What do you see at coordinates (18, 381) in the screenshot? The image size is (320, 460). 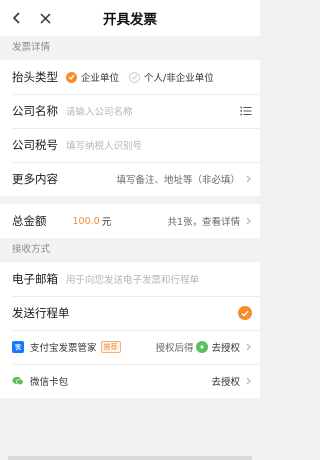 I see `wechat-icon` at bounding box center [18, 381].